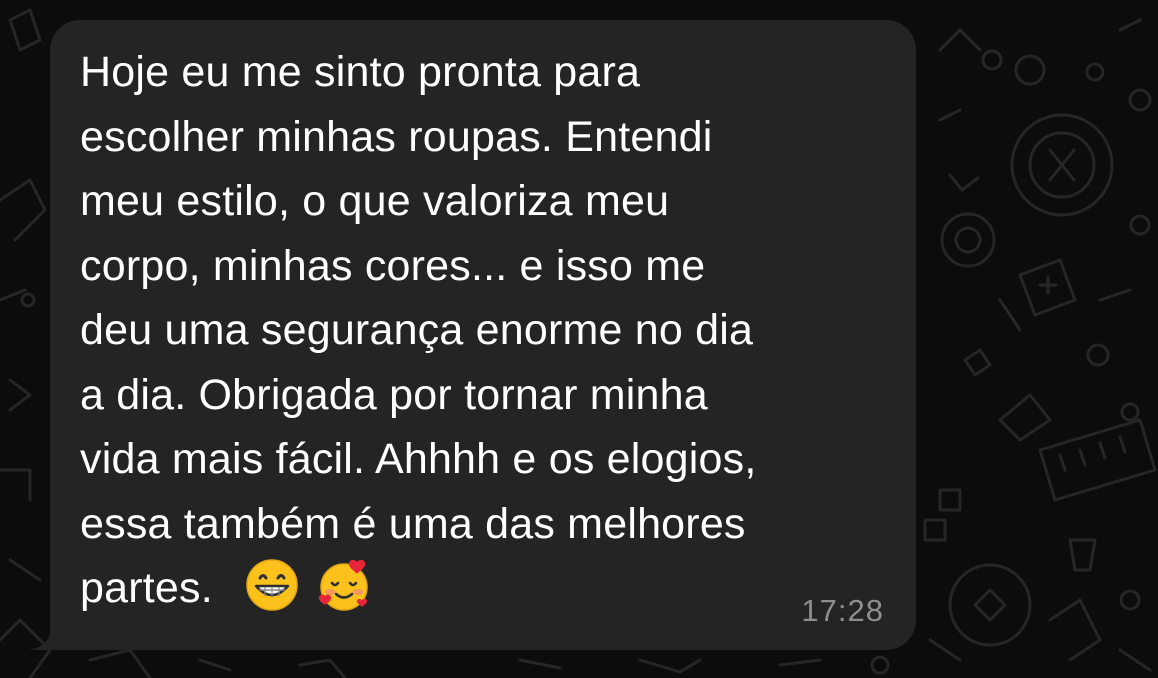  Describe the element at coordinates (842, 610) in the screenshot. I see `message-timestamp: 17:28` at that location.